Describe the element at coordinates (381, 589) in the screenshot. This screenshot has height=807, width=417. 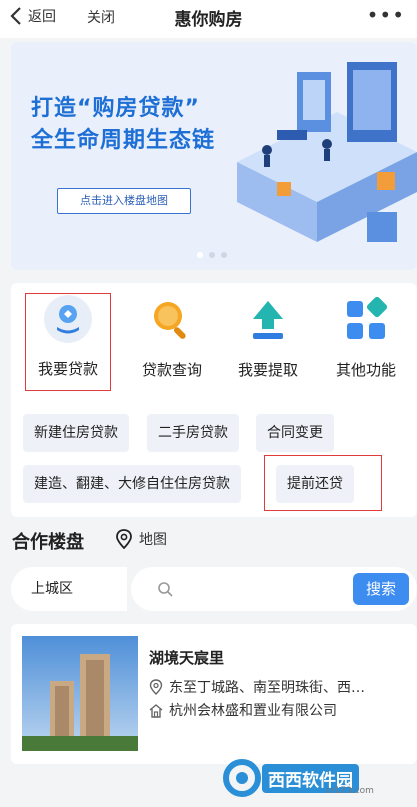
I see `search-button: 搜索` at that location.